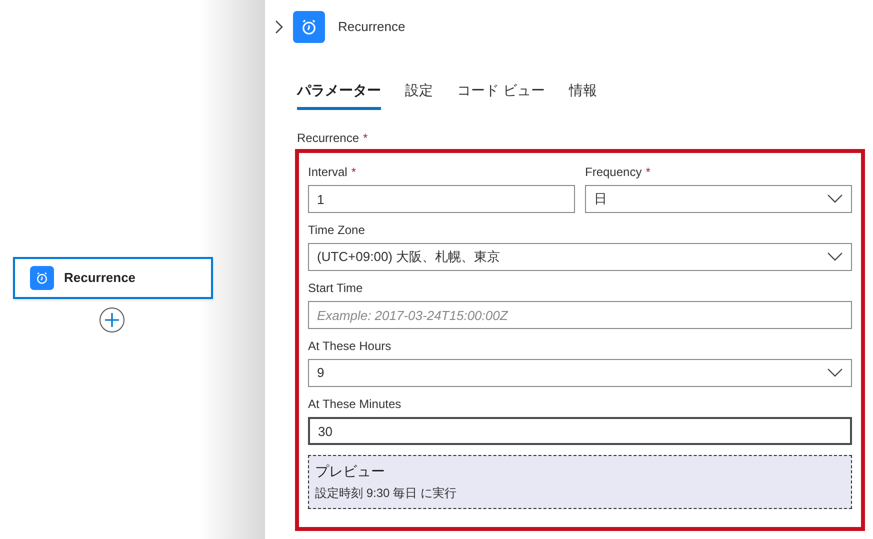  Describe the element at coordinates (441, 199) in the screenshot. I see `input-field: 1` at that location.